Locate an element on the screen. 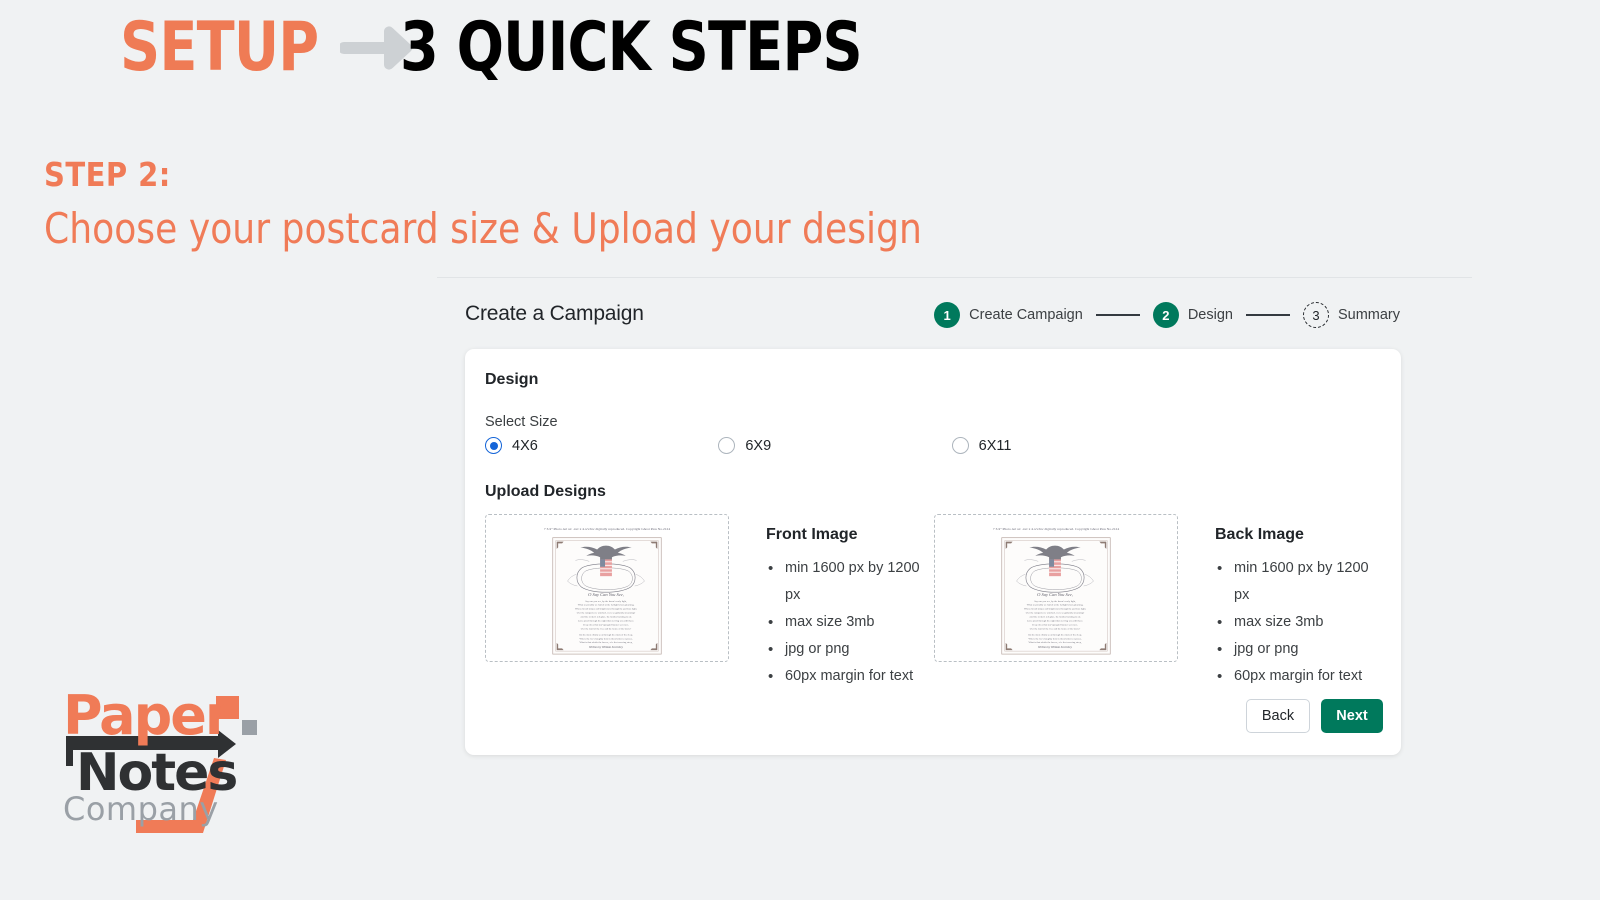 This screenshot has width=1600, height=900. size-option-label-4x6: 4X6 is located at coordinates (525, 445).